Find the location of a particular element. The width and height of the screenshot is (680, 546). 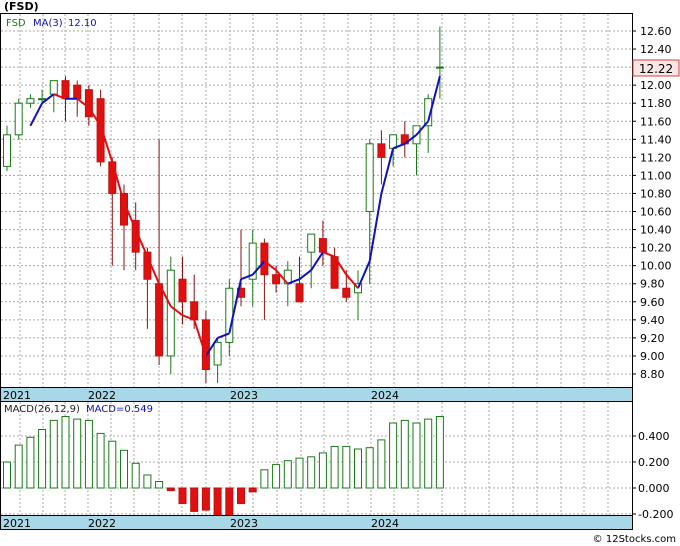

price-tick-label: 10.20 is located at coordinates (656, 248).